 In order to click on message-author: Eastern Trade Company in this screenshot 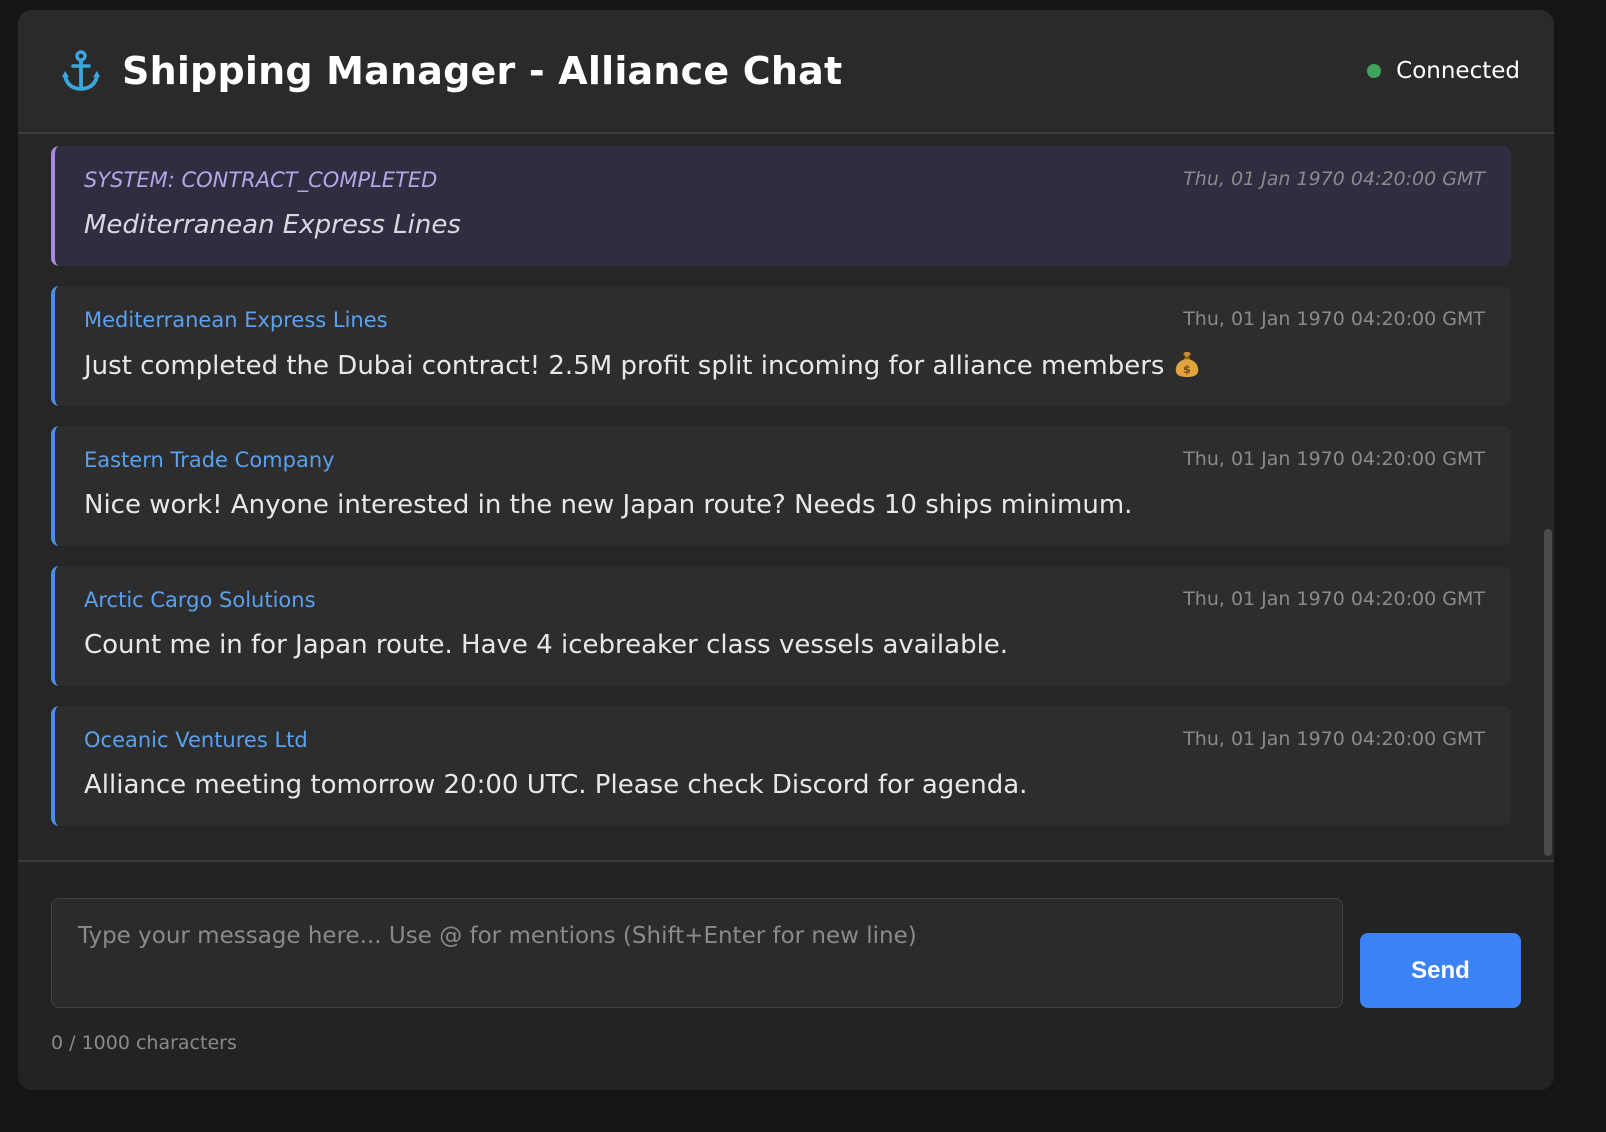, I will do `click(209, 460)`.